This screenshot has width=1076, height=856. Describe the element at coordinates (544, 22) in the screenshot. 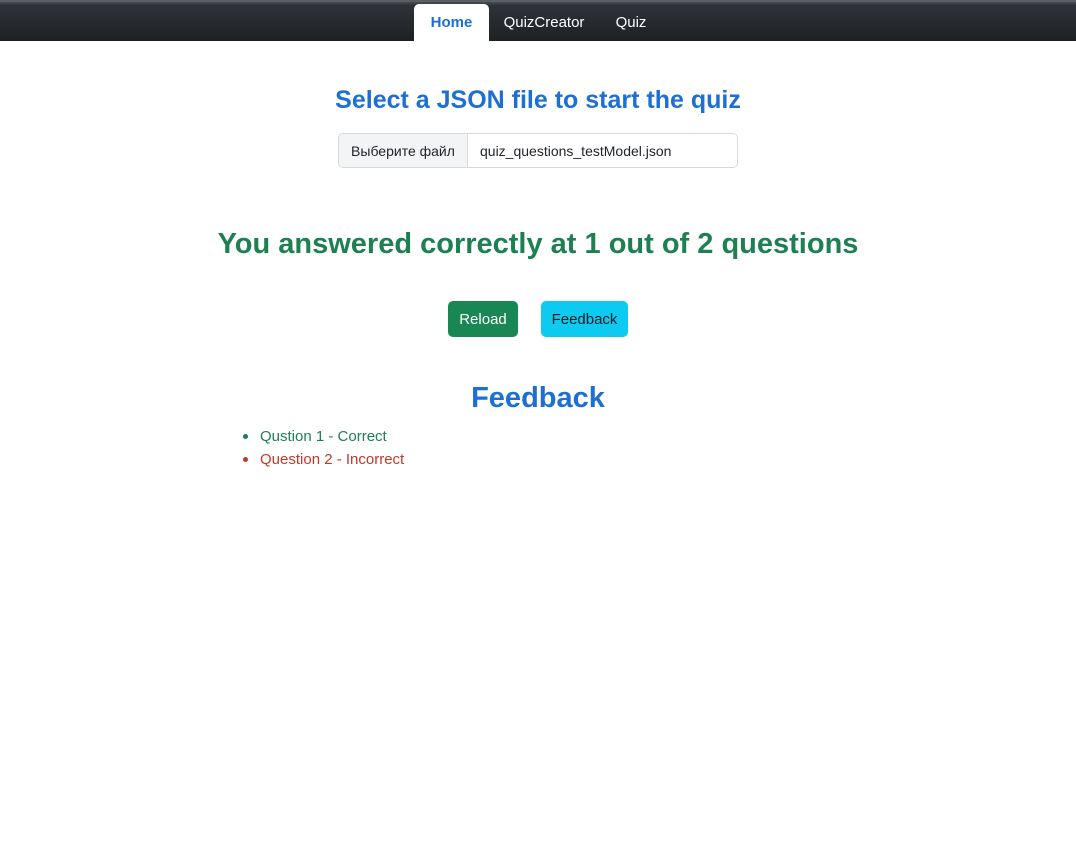

I see `tab-quizcreator: QuizCreator` at that location.